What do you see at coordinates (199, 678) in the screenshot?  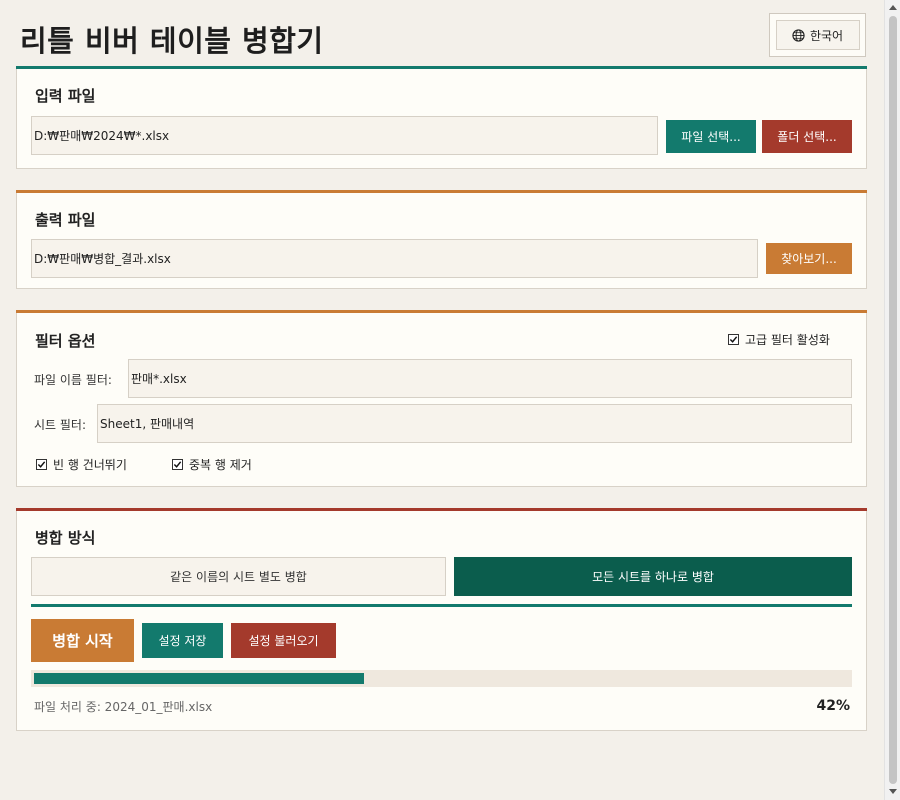 I see `progress-fill` at bounding box center [199, 678].